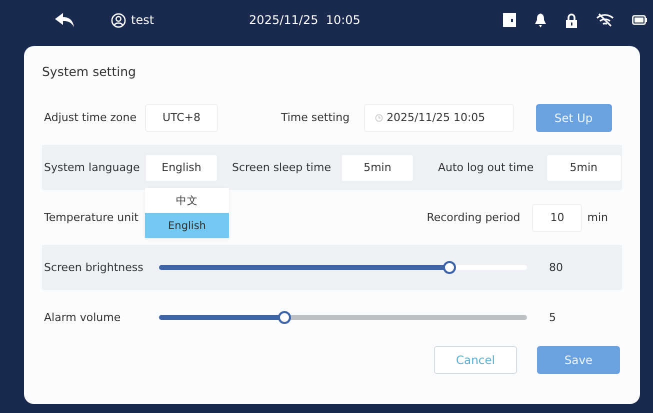  What do you see at coordinates (83, 317) in the screenshot?
I see `slider-label: Alarm volume` at bounding box center [83, 317].